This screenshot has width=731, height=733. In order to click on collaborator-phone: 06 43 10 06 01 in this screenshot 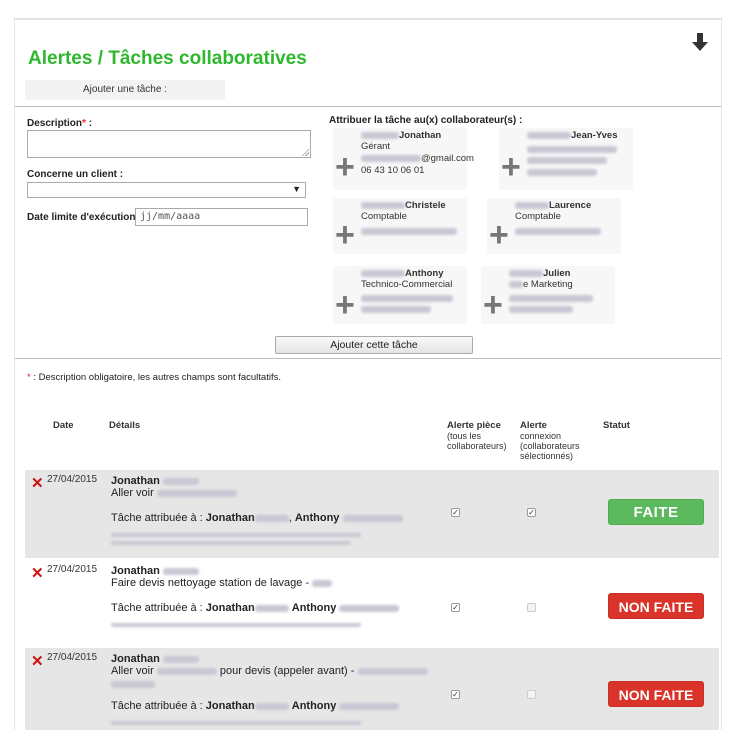, I will do `click(393, 170)`.